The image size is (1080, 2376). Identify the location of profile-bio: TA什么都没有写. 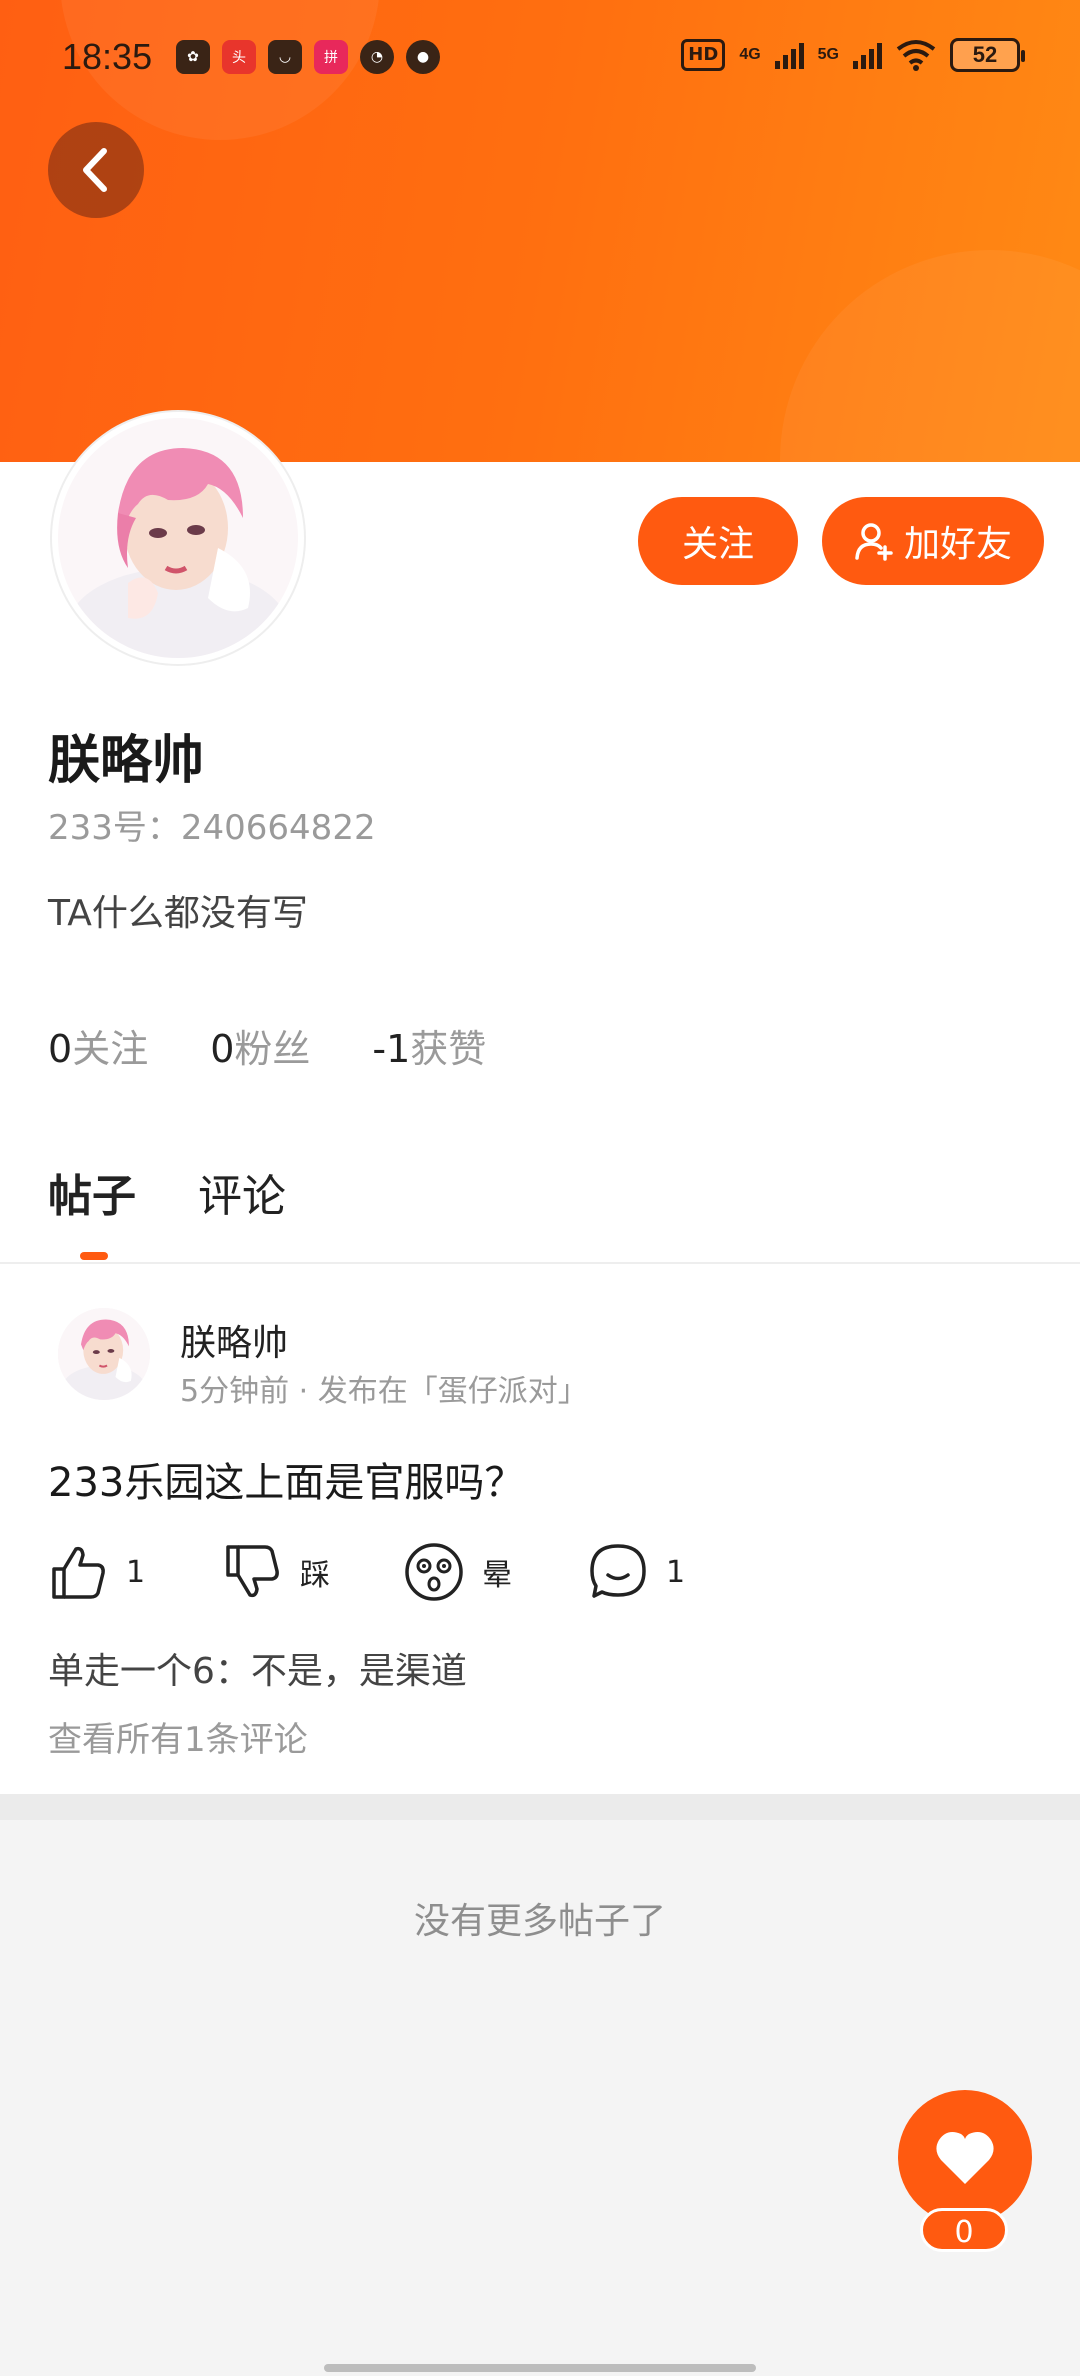
(178, 913).